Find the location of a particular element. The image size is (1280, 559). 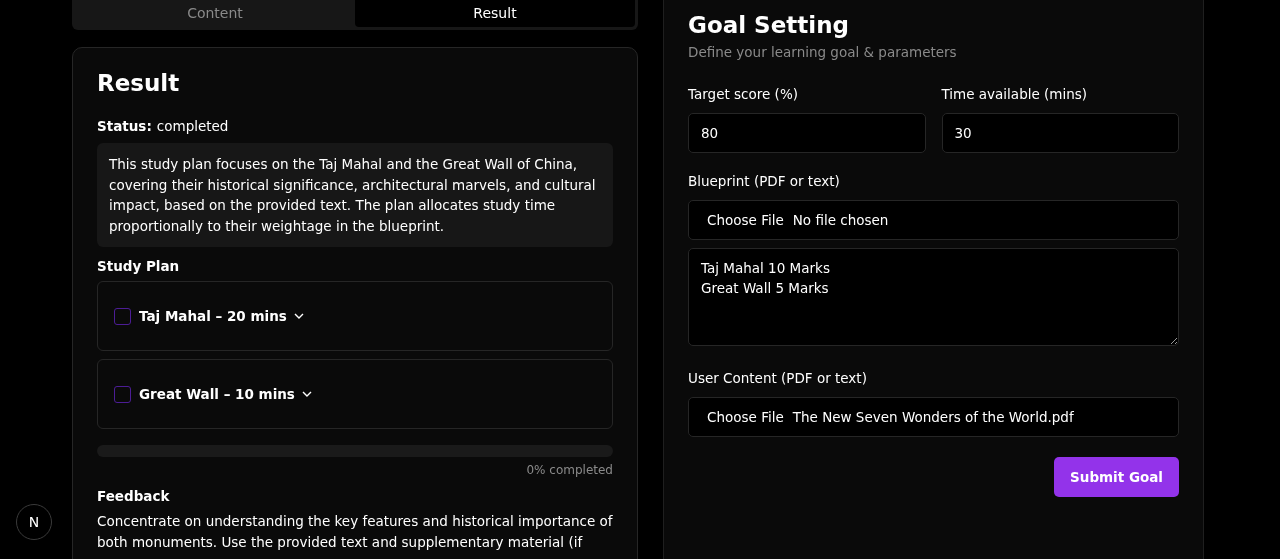

dev-badge: N is located at coordinates (34, 522).